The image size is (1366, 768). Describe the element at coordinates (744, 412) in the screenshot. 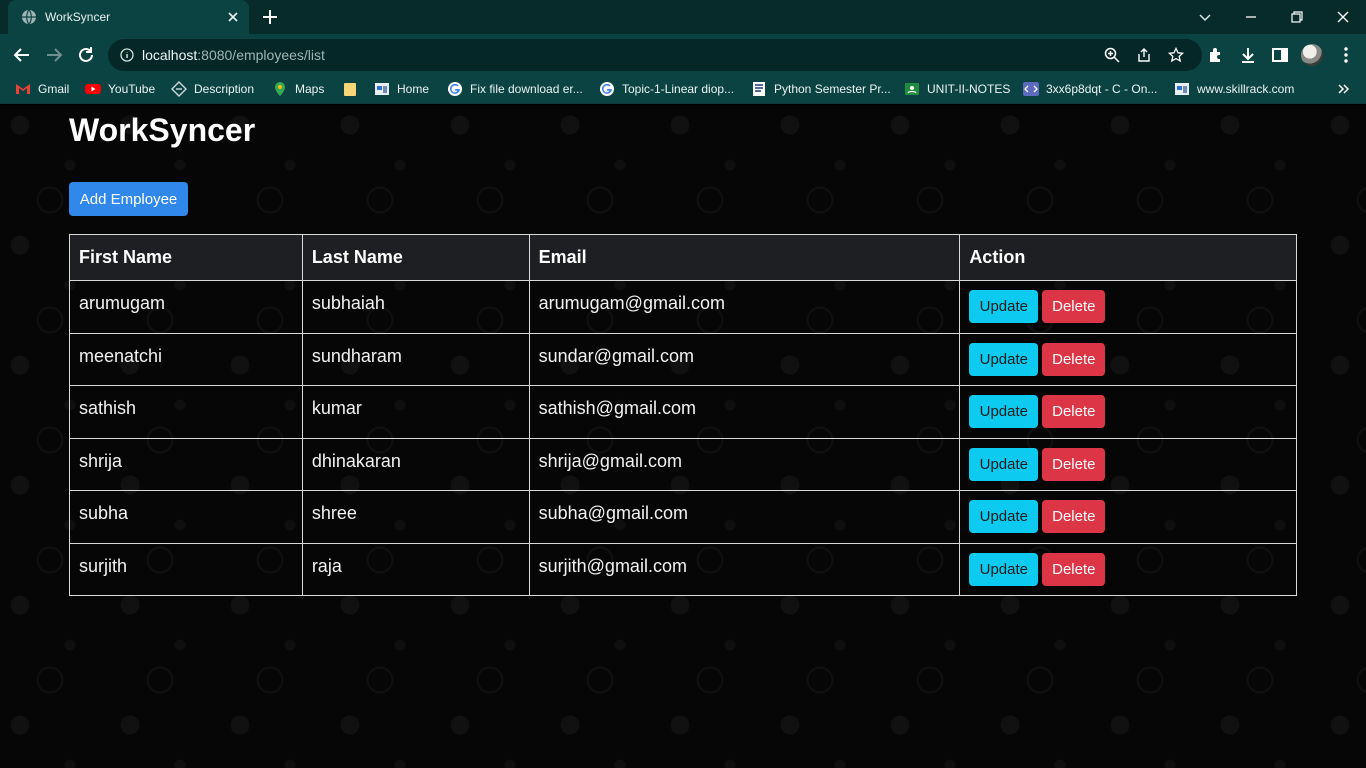

I see `email-cell: sathish@gmail.com` at that location.